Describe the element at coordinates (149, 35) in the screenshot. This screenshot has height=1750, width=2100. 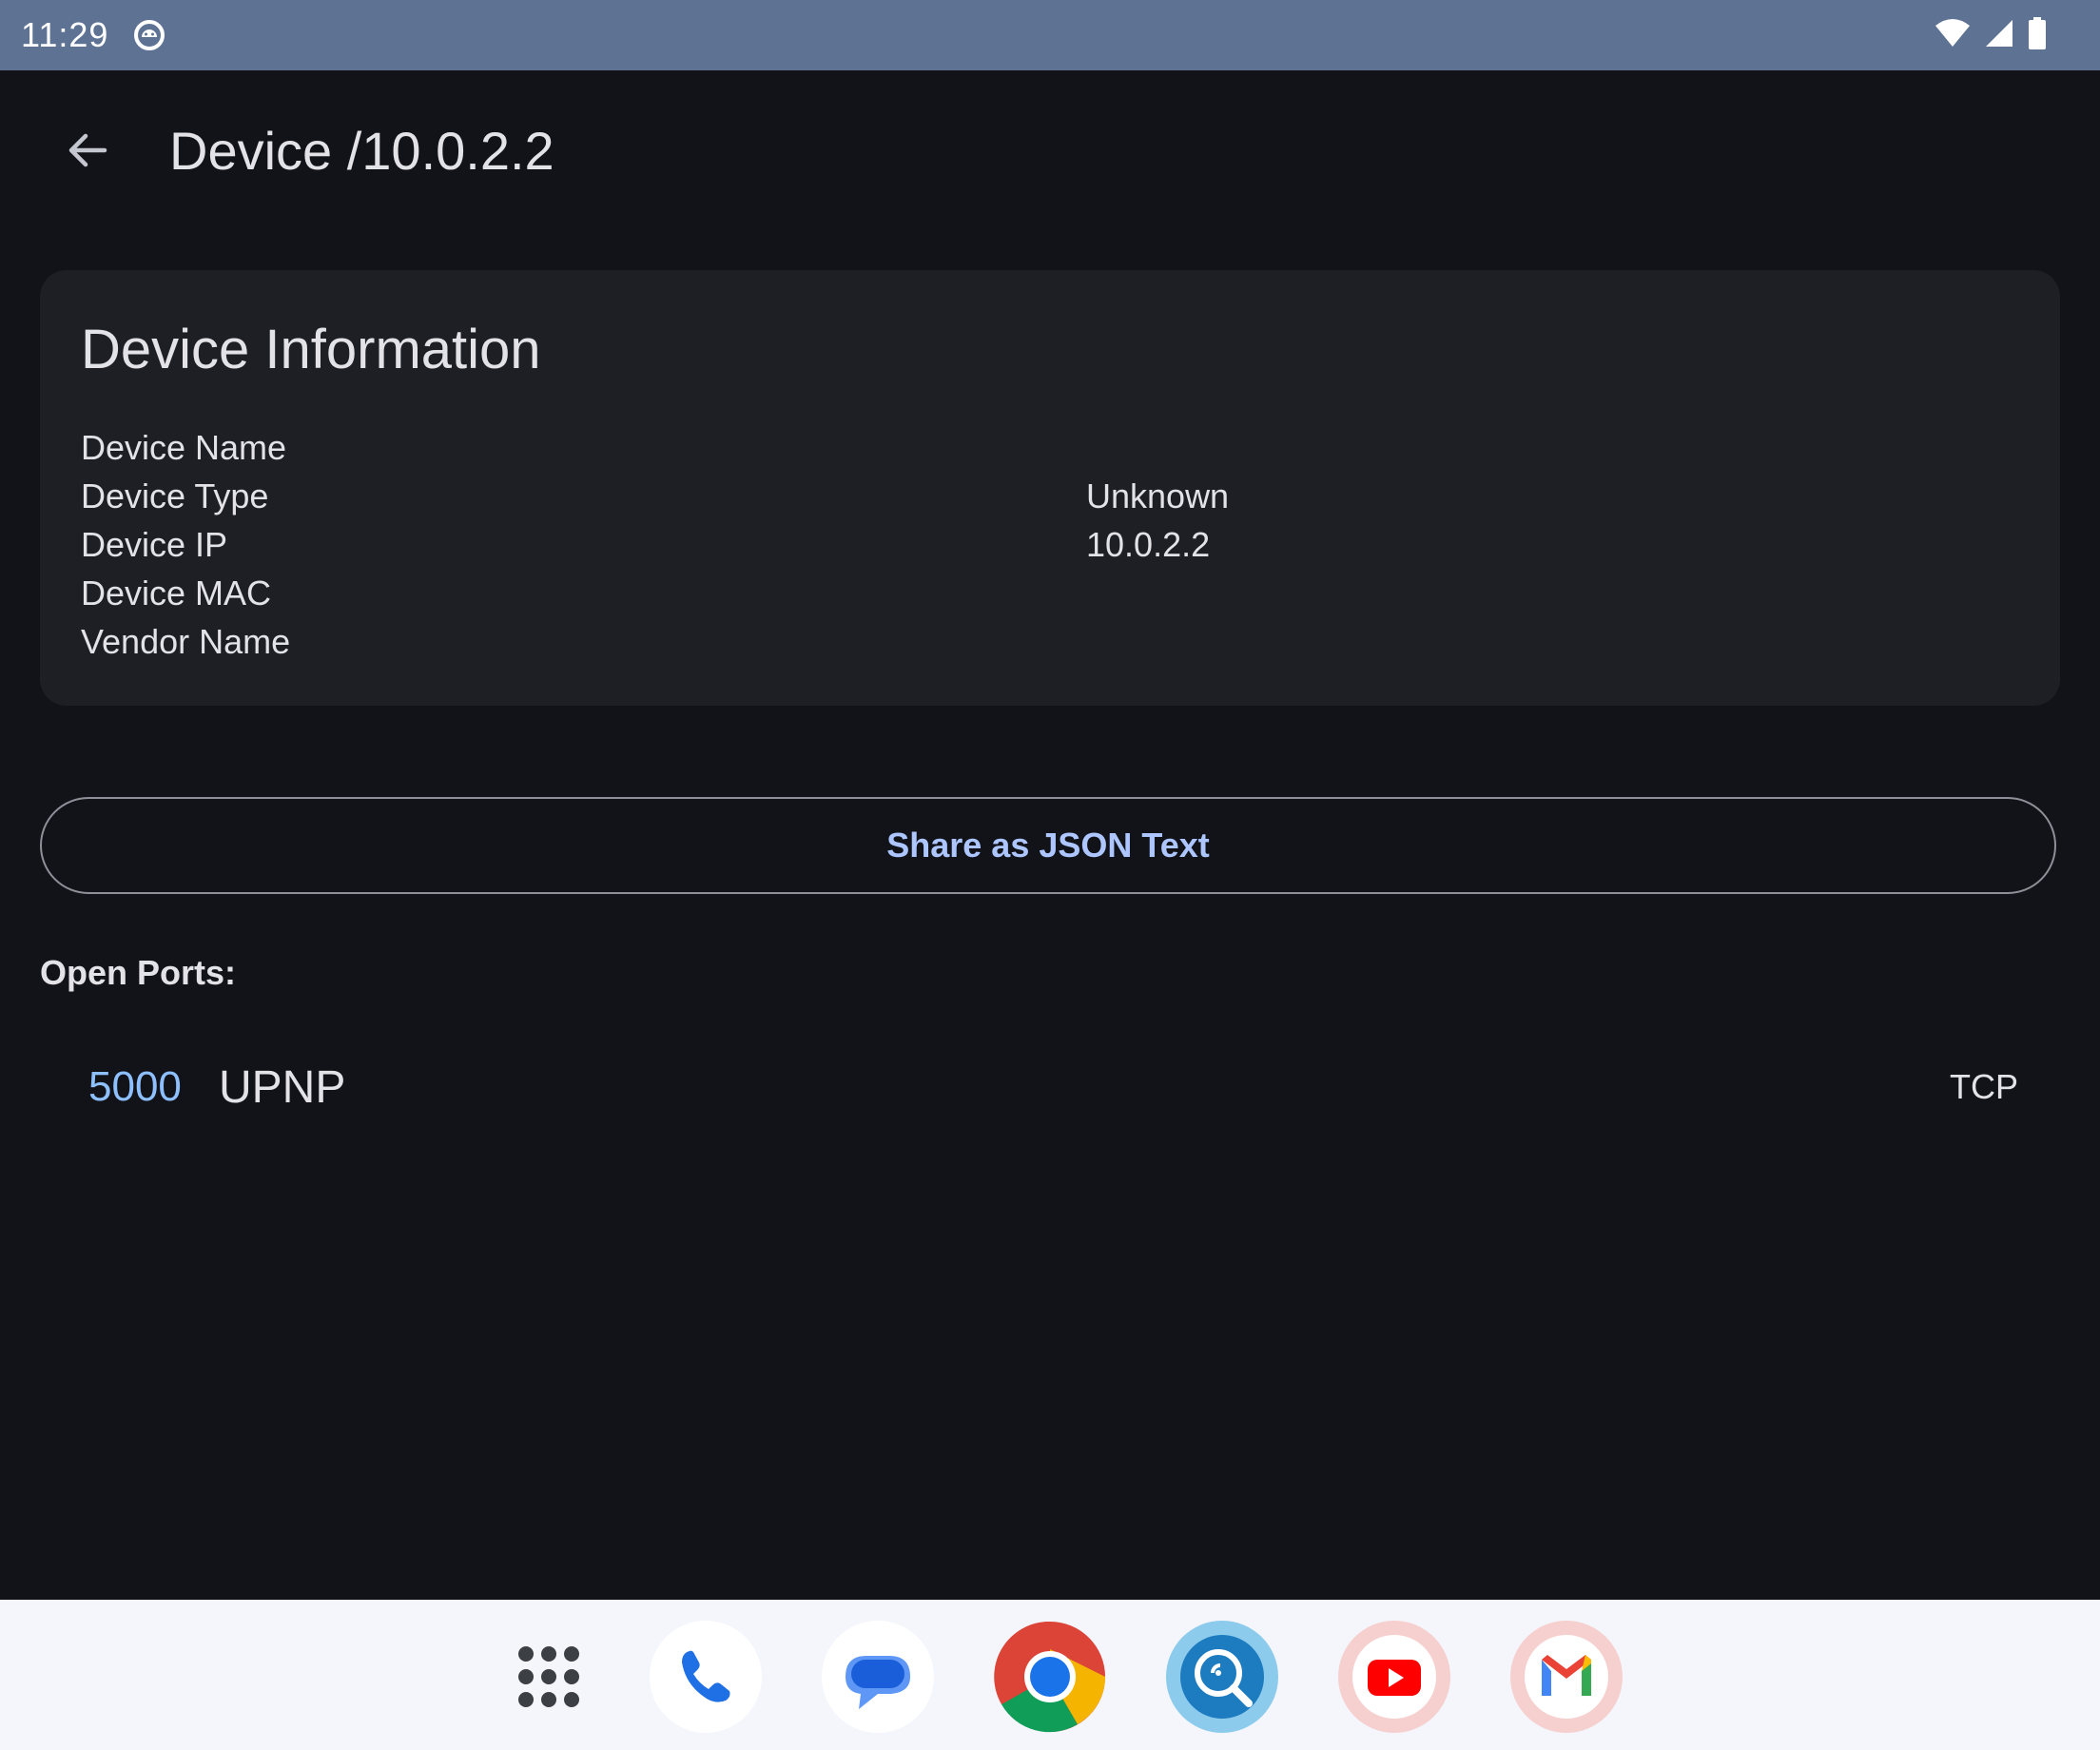
I see `android-notification-icon` at that location.